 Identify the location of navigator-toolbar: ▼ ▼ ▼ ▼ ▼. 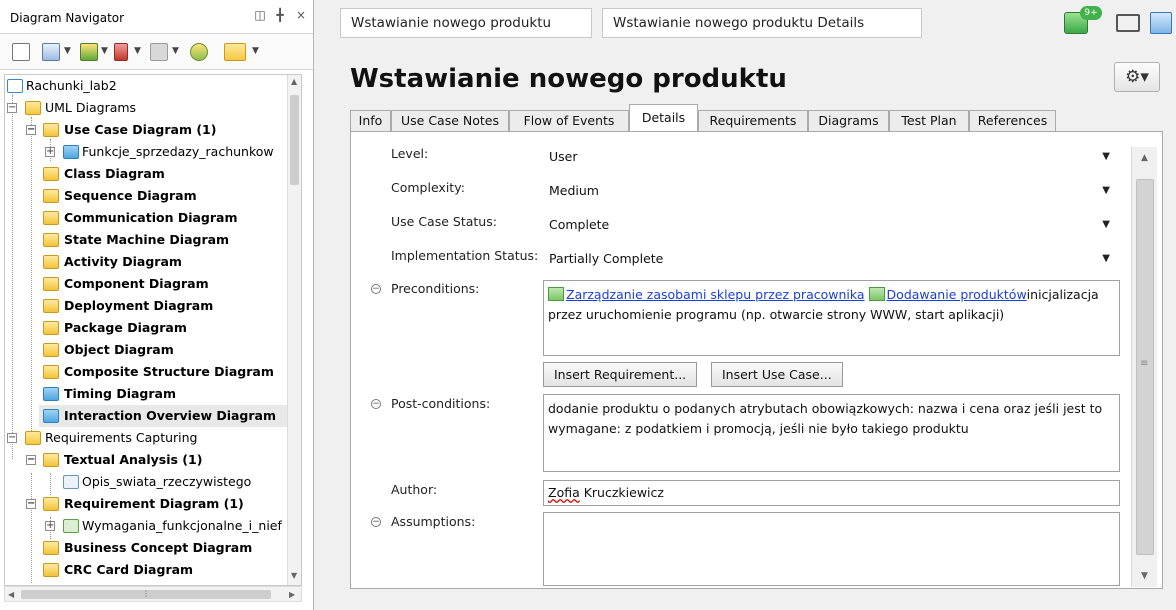
(156, 52).